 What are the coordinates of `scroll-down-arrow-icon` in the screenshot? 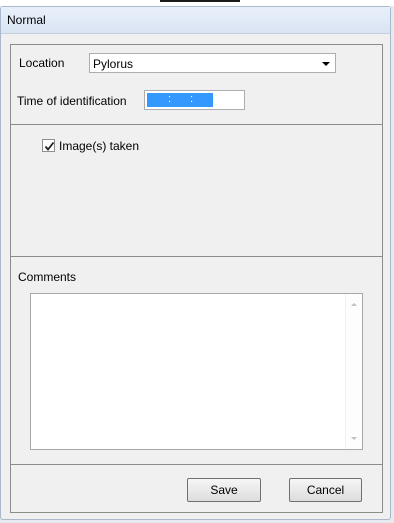 It's located at (354, 438).